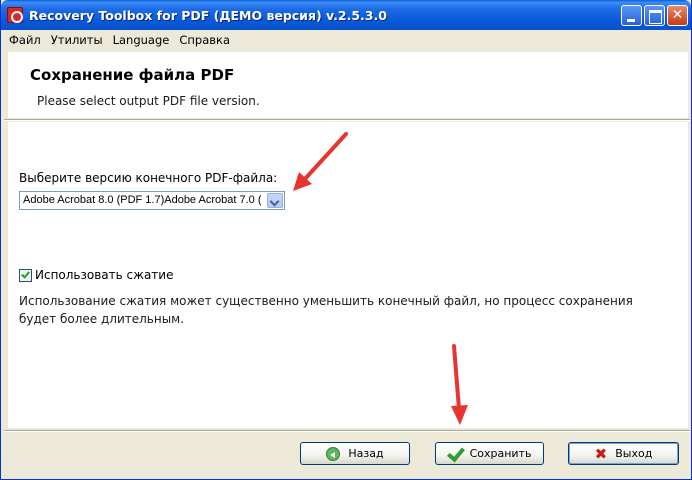 This screenshot has height=480, width=692. What do you see at coordinates (320, 161) in the screenshot?
I see `annotation-arrow-version` at bounding box center [320, 161].